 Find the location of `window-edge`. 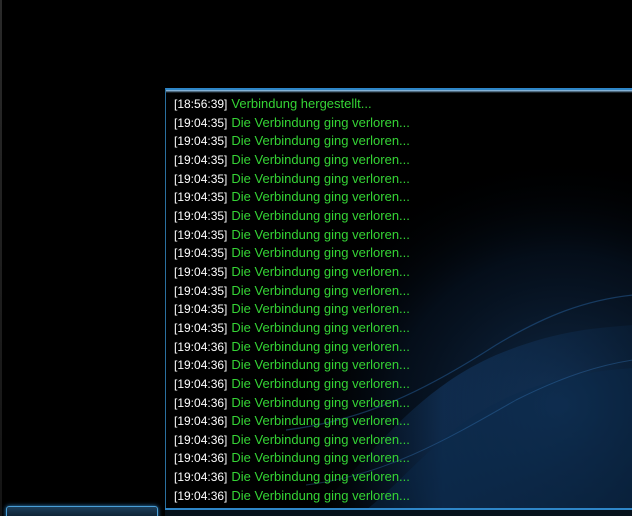

window-edge is located at coordinates (1, 258).